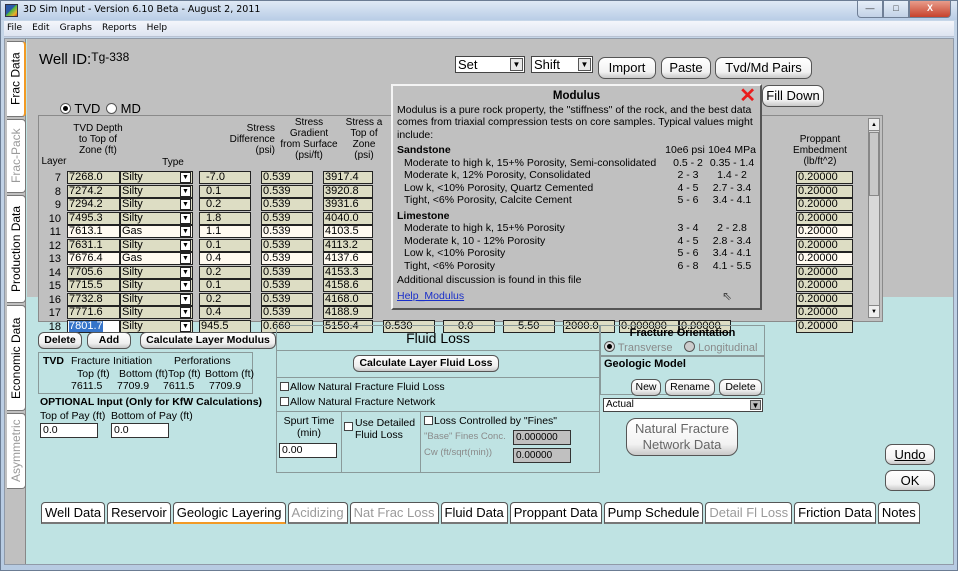 The height and width of the screenshot is (571, 958). I want to click on fines-checkbox, so click(428, 420).